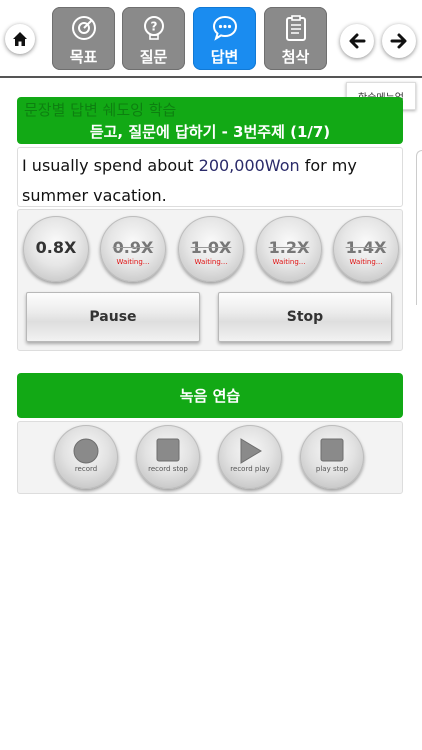 This screenshot has width=422, height=750. I want to click on side-panel-edge, so click(419, 227).